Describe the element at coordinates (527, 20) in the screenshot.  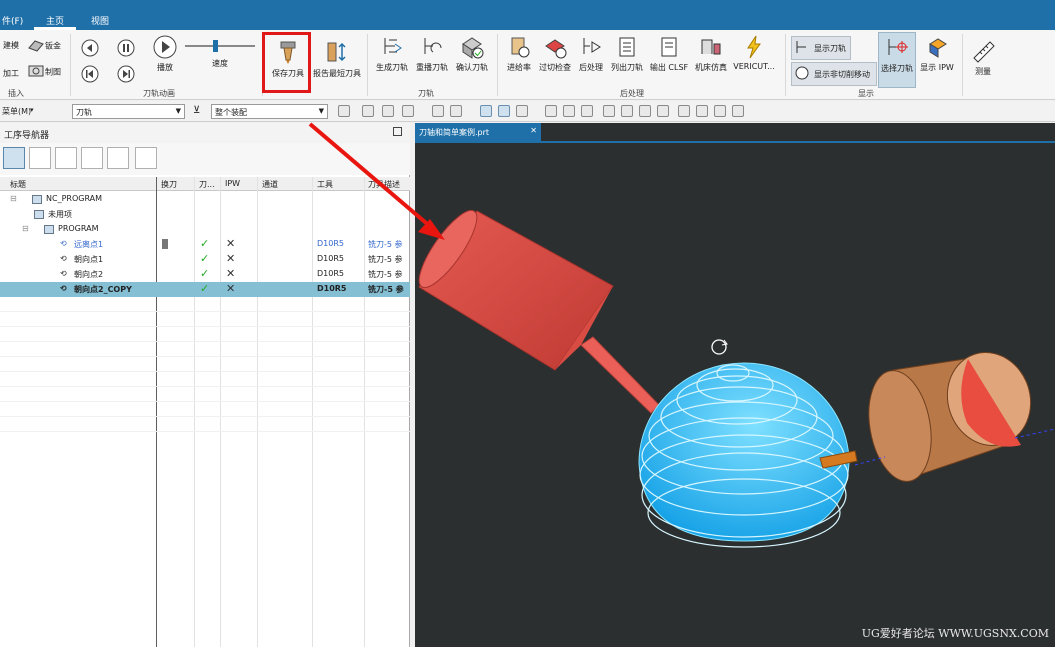
I see `menu-bar: 件(F) 主页 视图` at that location.